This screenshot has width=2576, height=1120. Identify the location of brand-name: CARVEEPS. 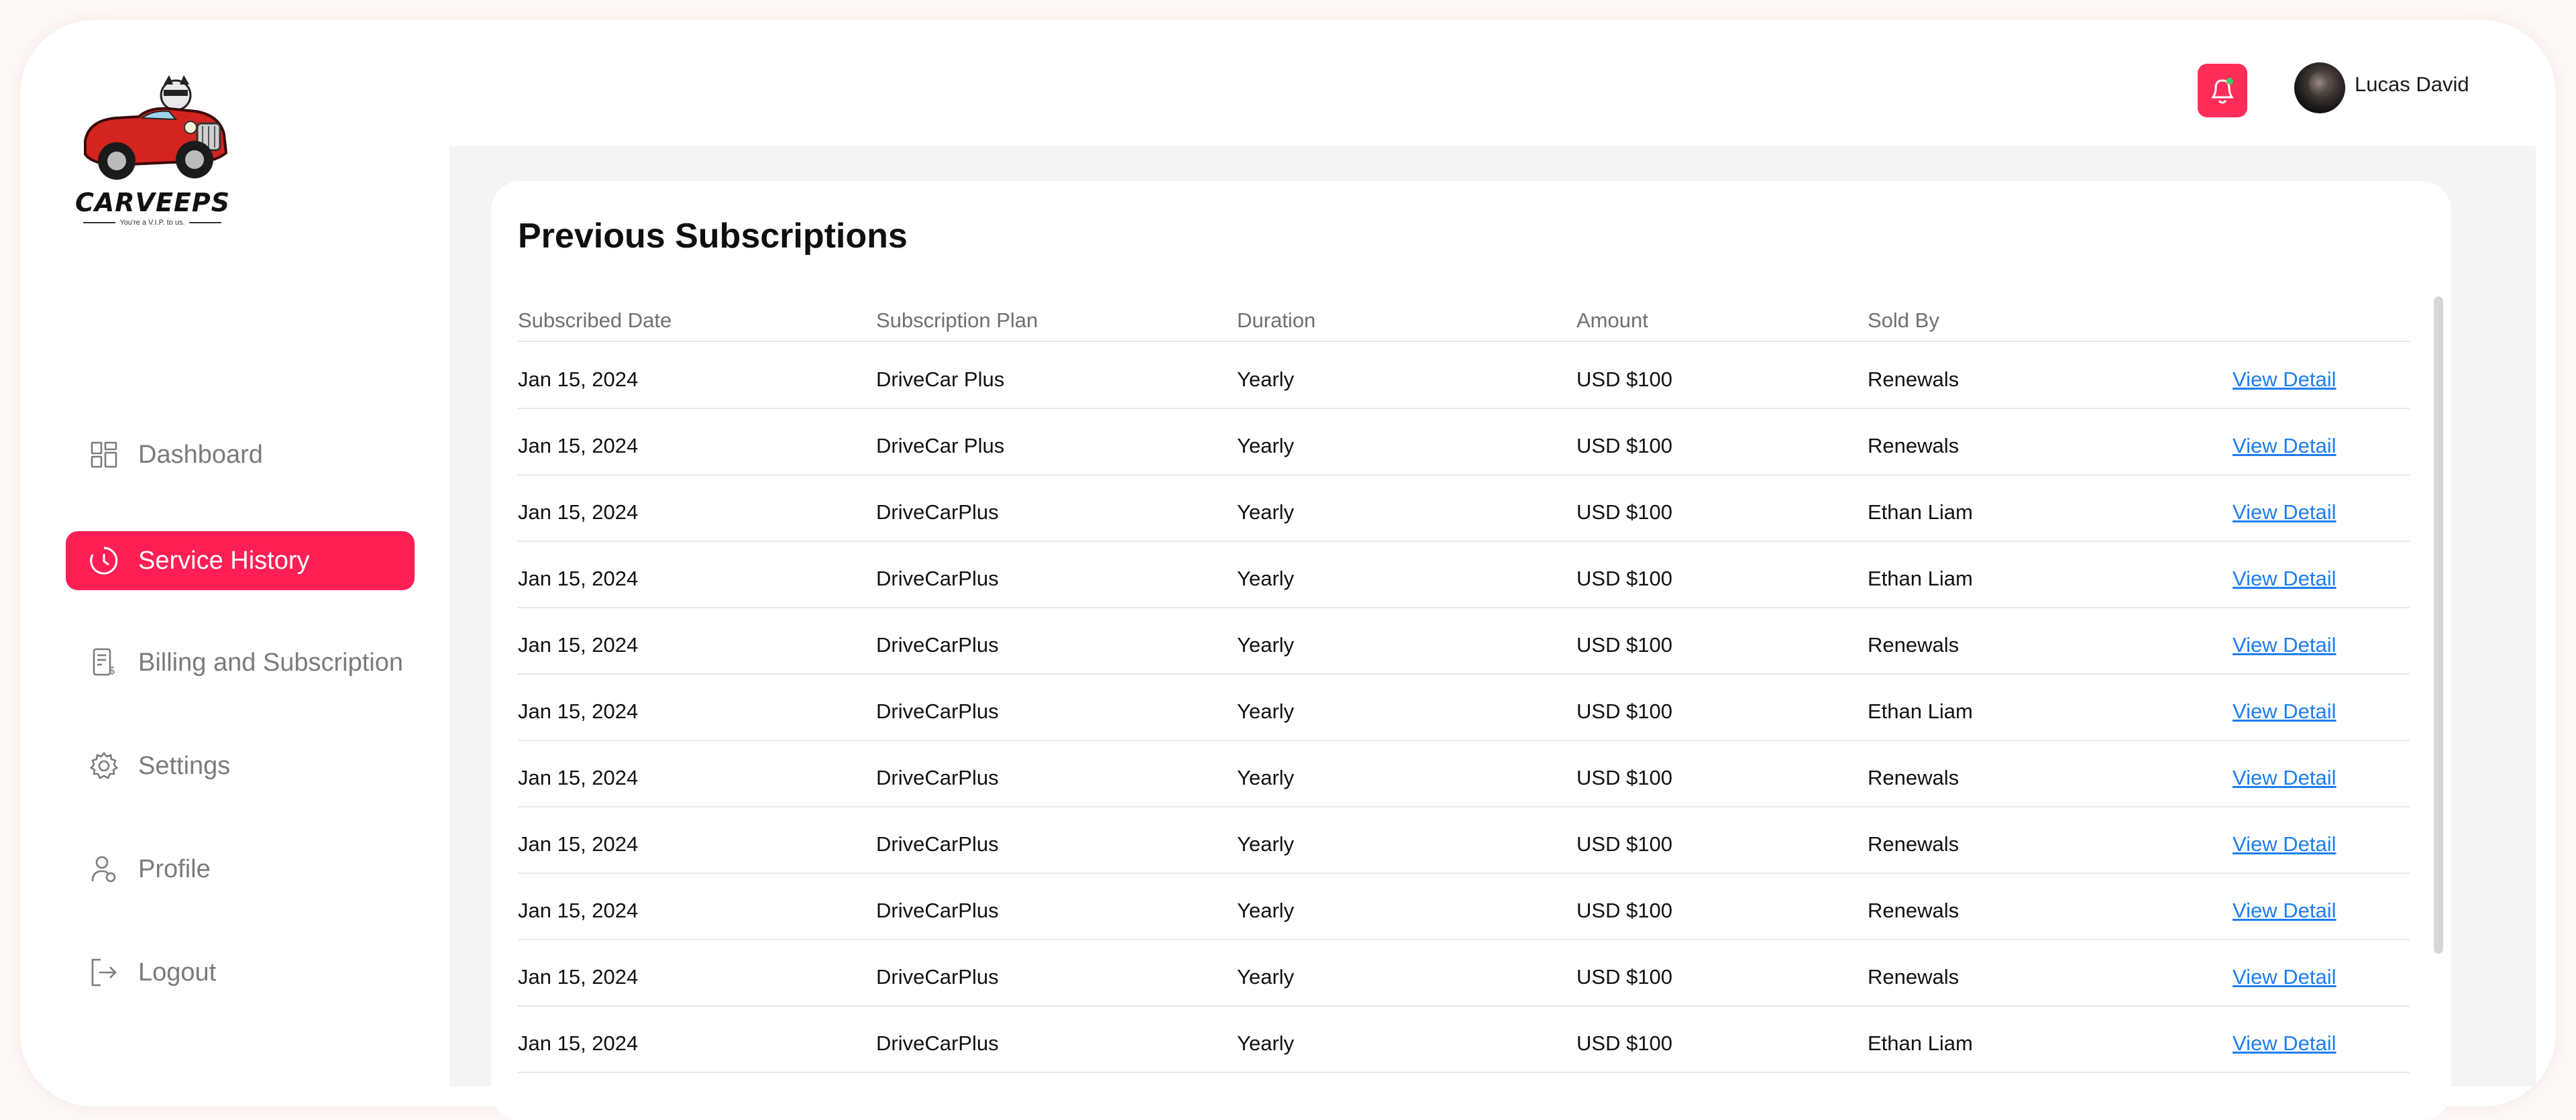
(153, 202).